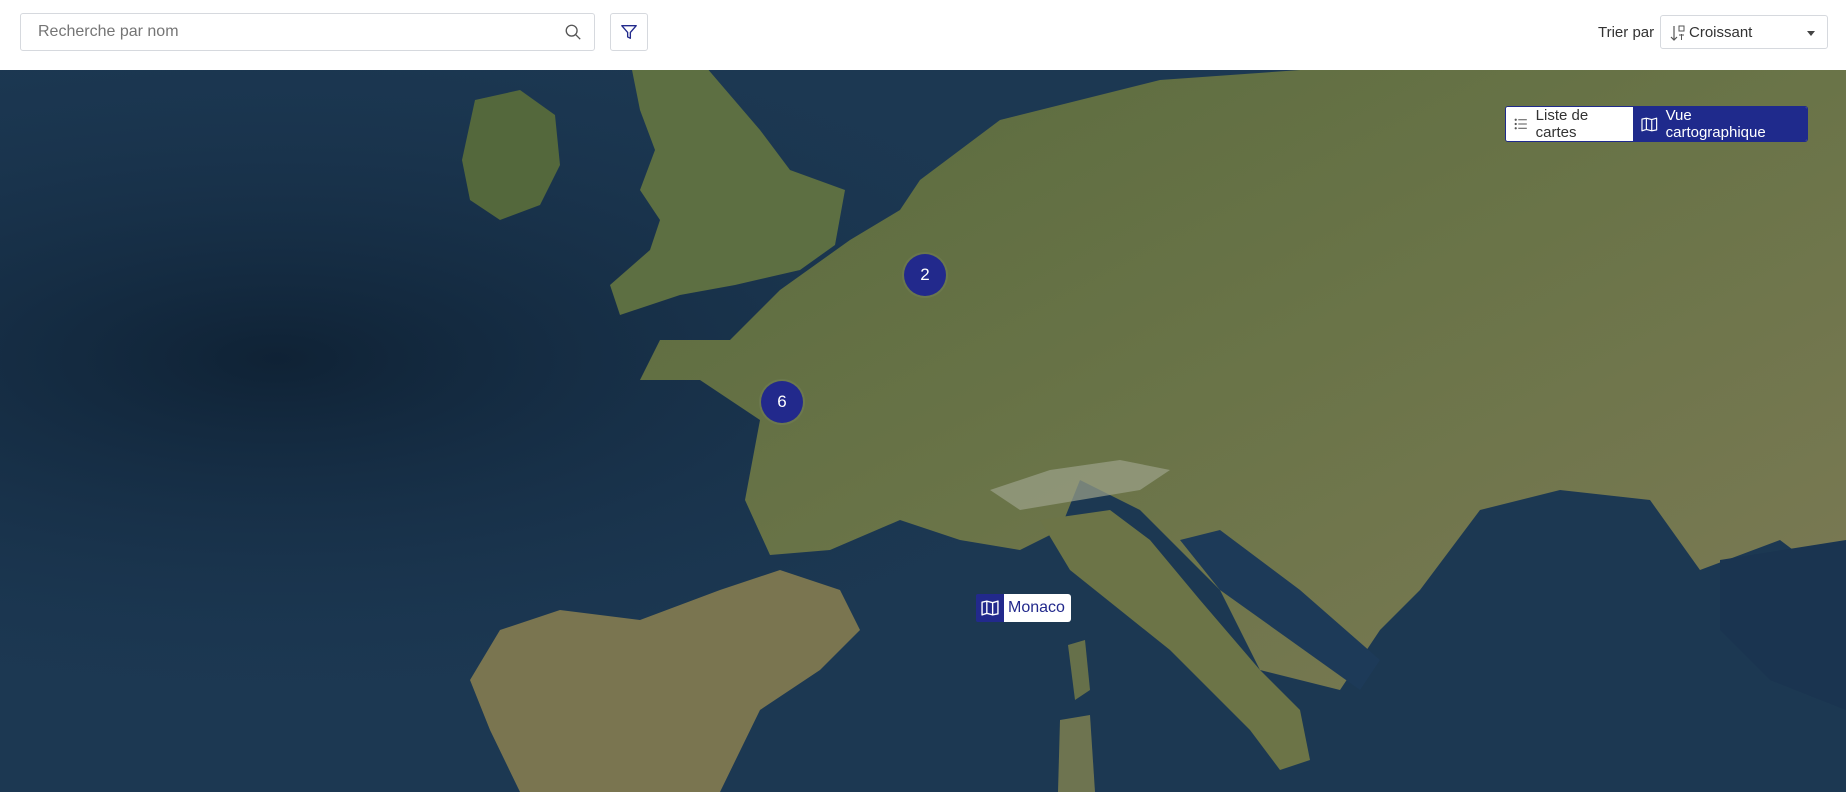 The height and width of the screenshot is (792, 1846). What do you see at coordinates (1715, 124) in the screenshot?
I see `map-view-label: Vue cartographique` at bounding box center [1715, 124].